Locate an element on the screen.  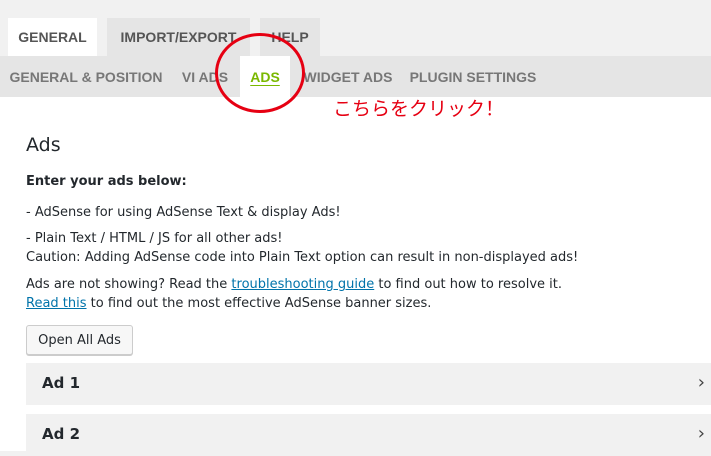
tab-help: HELP is located at coordinates (290, 37).